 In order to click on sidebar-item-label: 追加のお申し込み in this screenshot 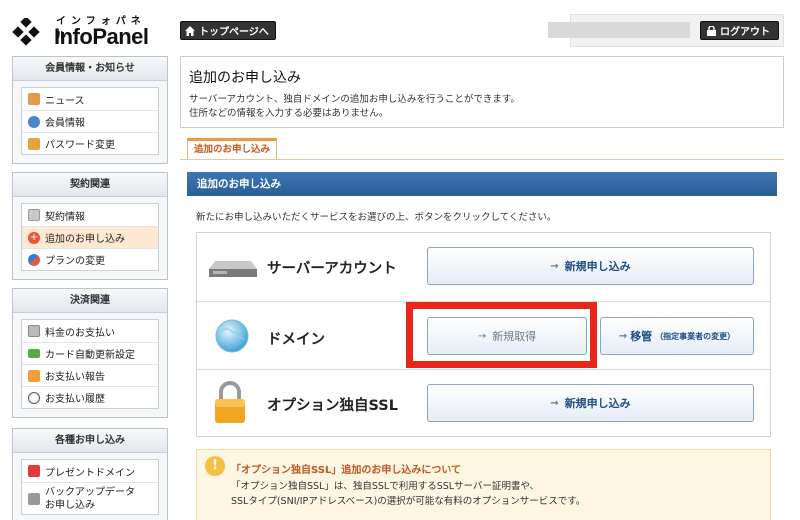, I will do `click(85, 239)`.